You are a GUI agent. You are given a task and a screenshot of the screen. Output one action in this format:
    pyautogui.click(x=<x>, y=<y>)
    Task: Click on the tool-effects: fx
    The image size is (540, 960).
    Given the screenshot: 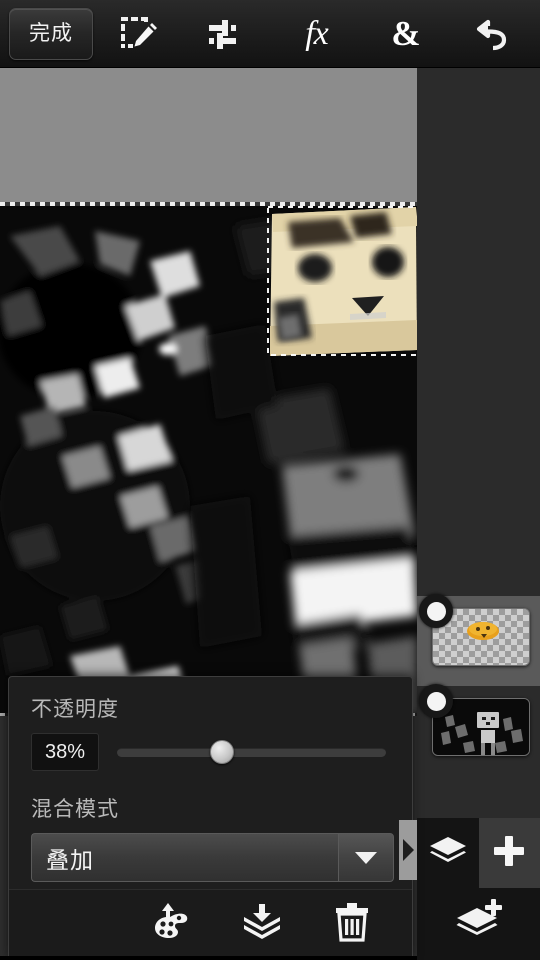 What is the action you would take?
    pyautogui.click(x=316, y=34)
    